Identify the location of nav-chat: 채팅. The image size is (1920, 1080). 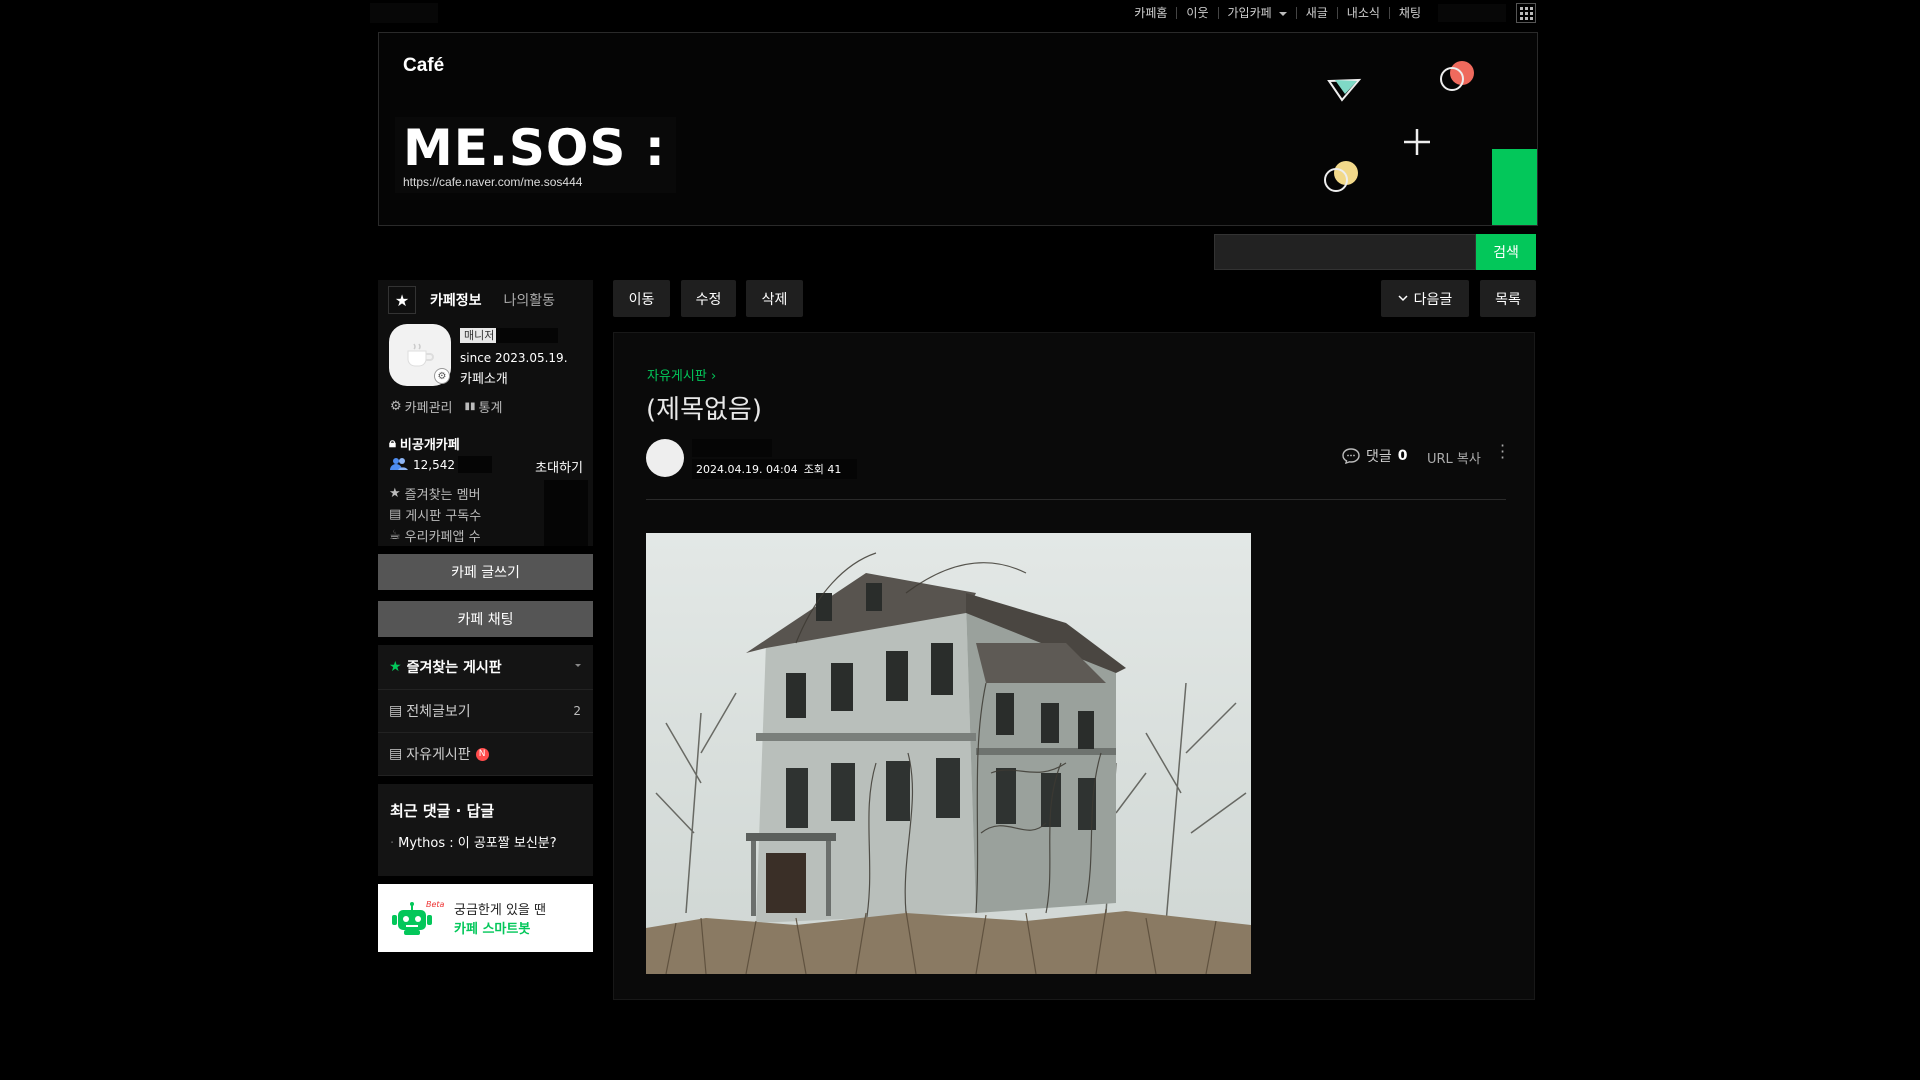
(1410, 13).